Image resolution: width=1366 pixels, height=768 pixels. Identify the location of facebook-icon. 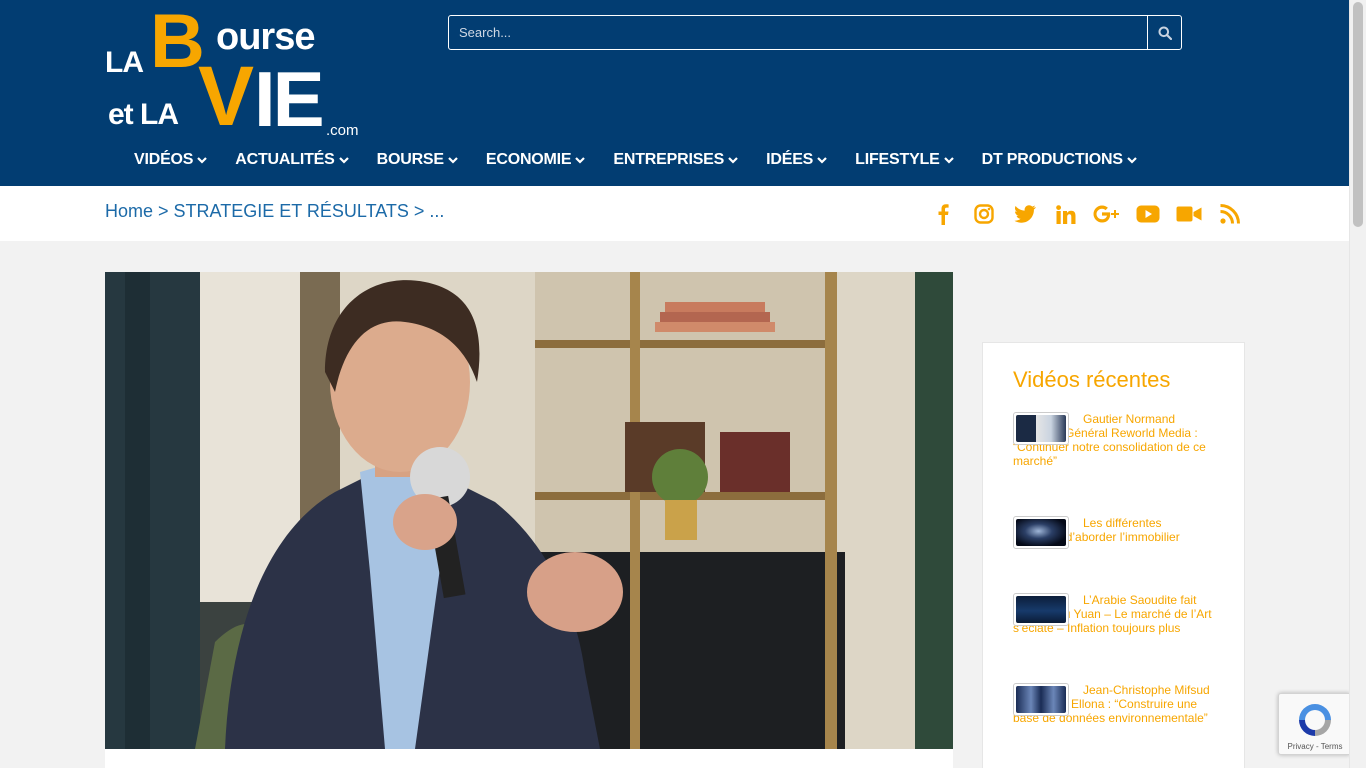
(942, 214).